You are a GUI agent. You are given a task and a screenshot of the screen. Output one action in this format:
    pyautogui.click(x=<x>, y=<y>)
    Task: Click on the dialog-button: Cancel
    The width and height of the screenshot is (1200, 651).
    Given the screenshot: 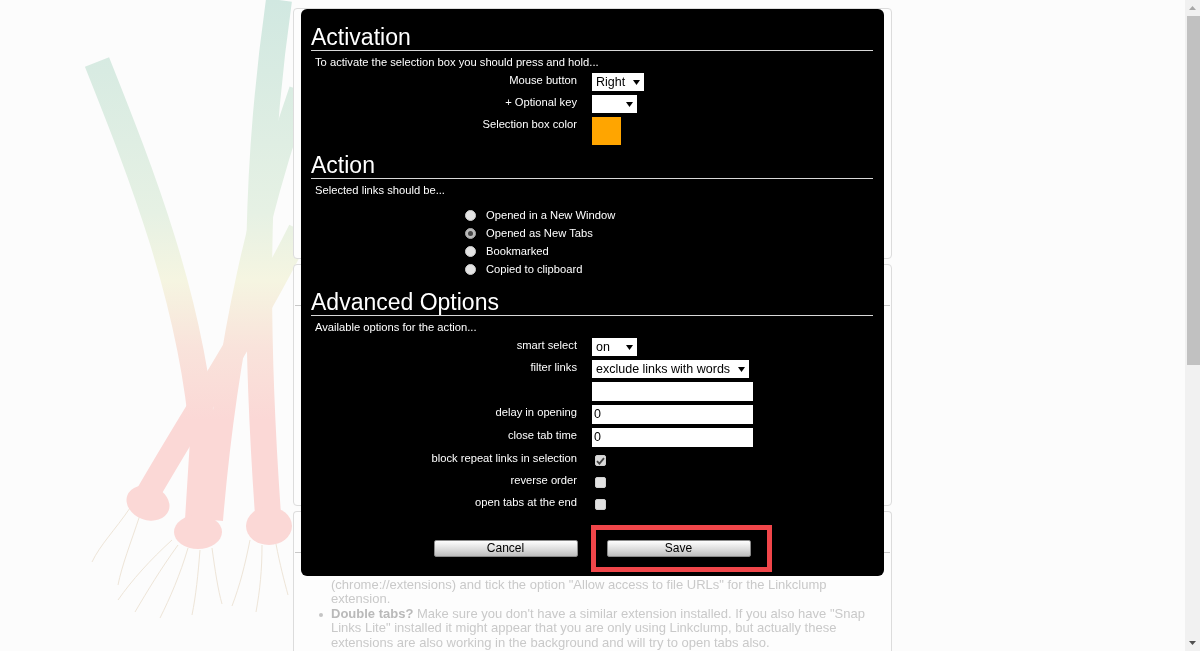 What is the action you would take?
    pyautogui.click(x=505, y=548)
    